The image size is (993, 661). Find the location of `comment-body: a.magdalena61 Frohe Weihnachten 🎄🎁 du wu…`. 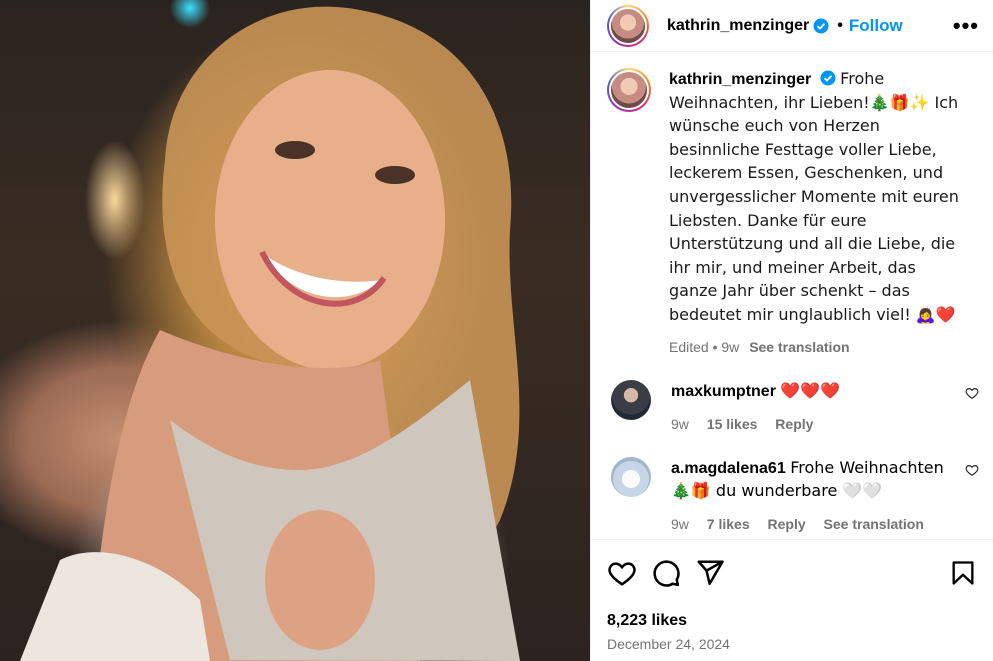

comment-body: a.magdalena61 Frohe Weihnachten 🎄🎁 du wu… is located at coordinates (811, 496).